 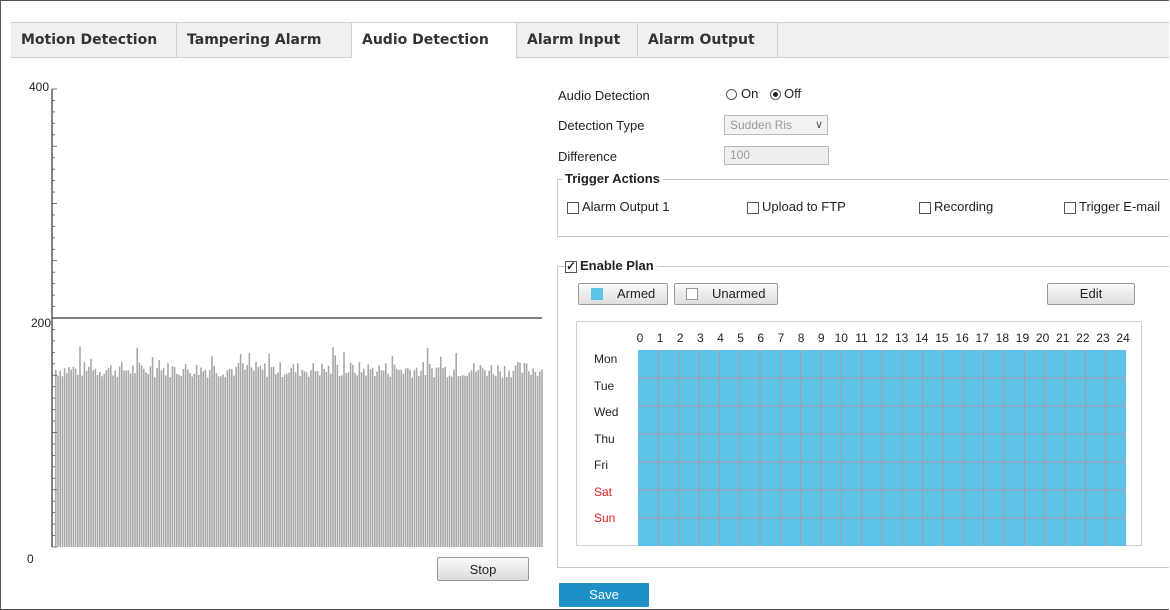 What do you see at coordinates (606, 412) in the screenshot?
I see `day-label-wed: Wed` at bounding box center [606, 412].